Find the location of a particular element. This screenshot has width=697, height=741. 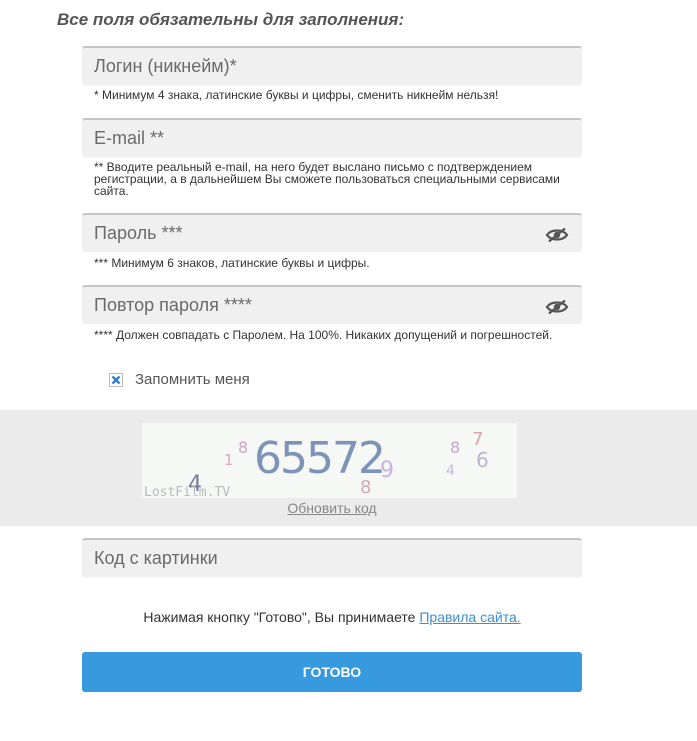

checkbox-box is located at coordinates (116, 379).